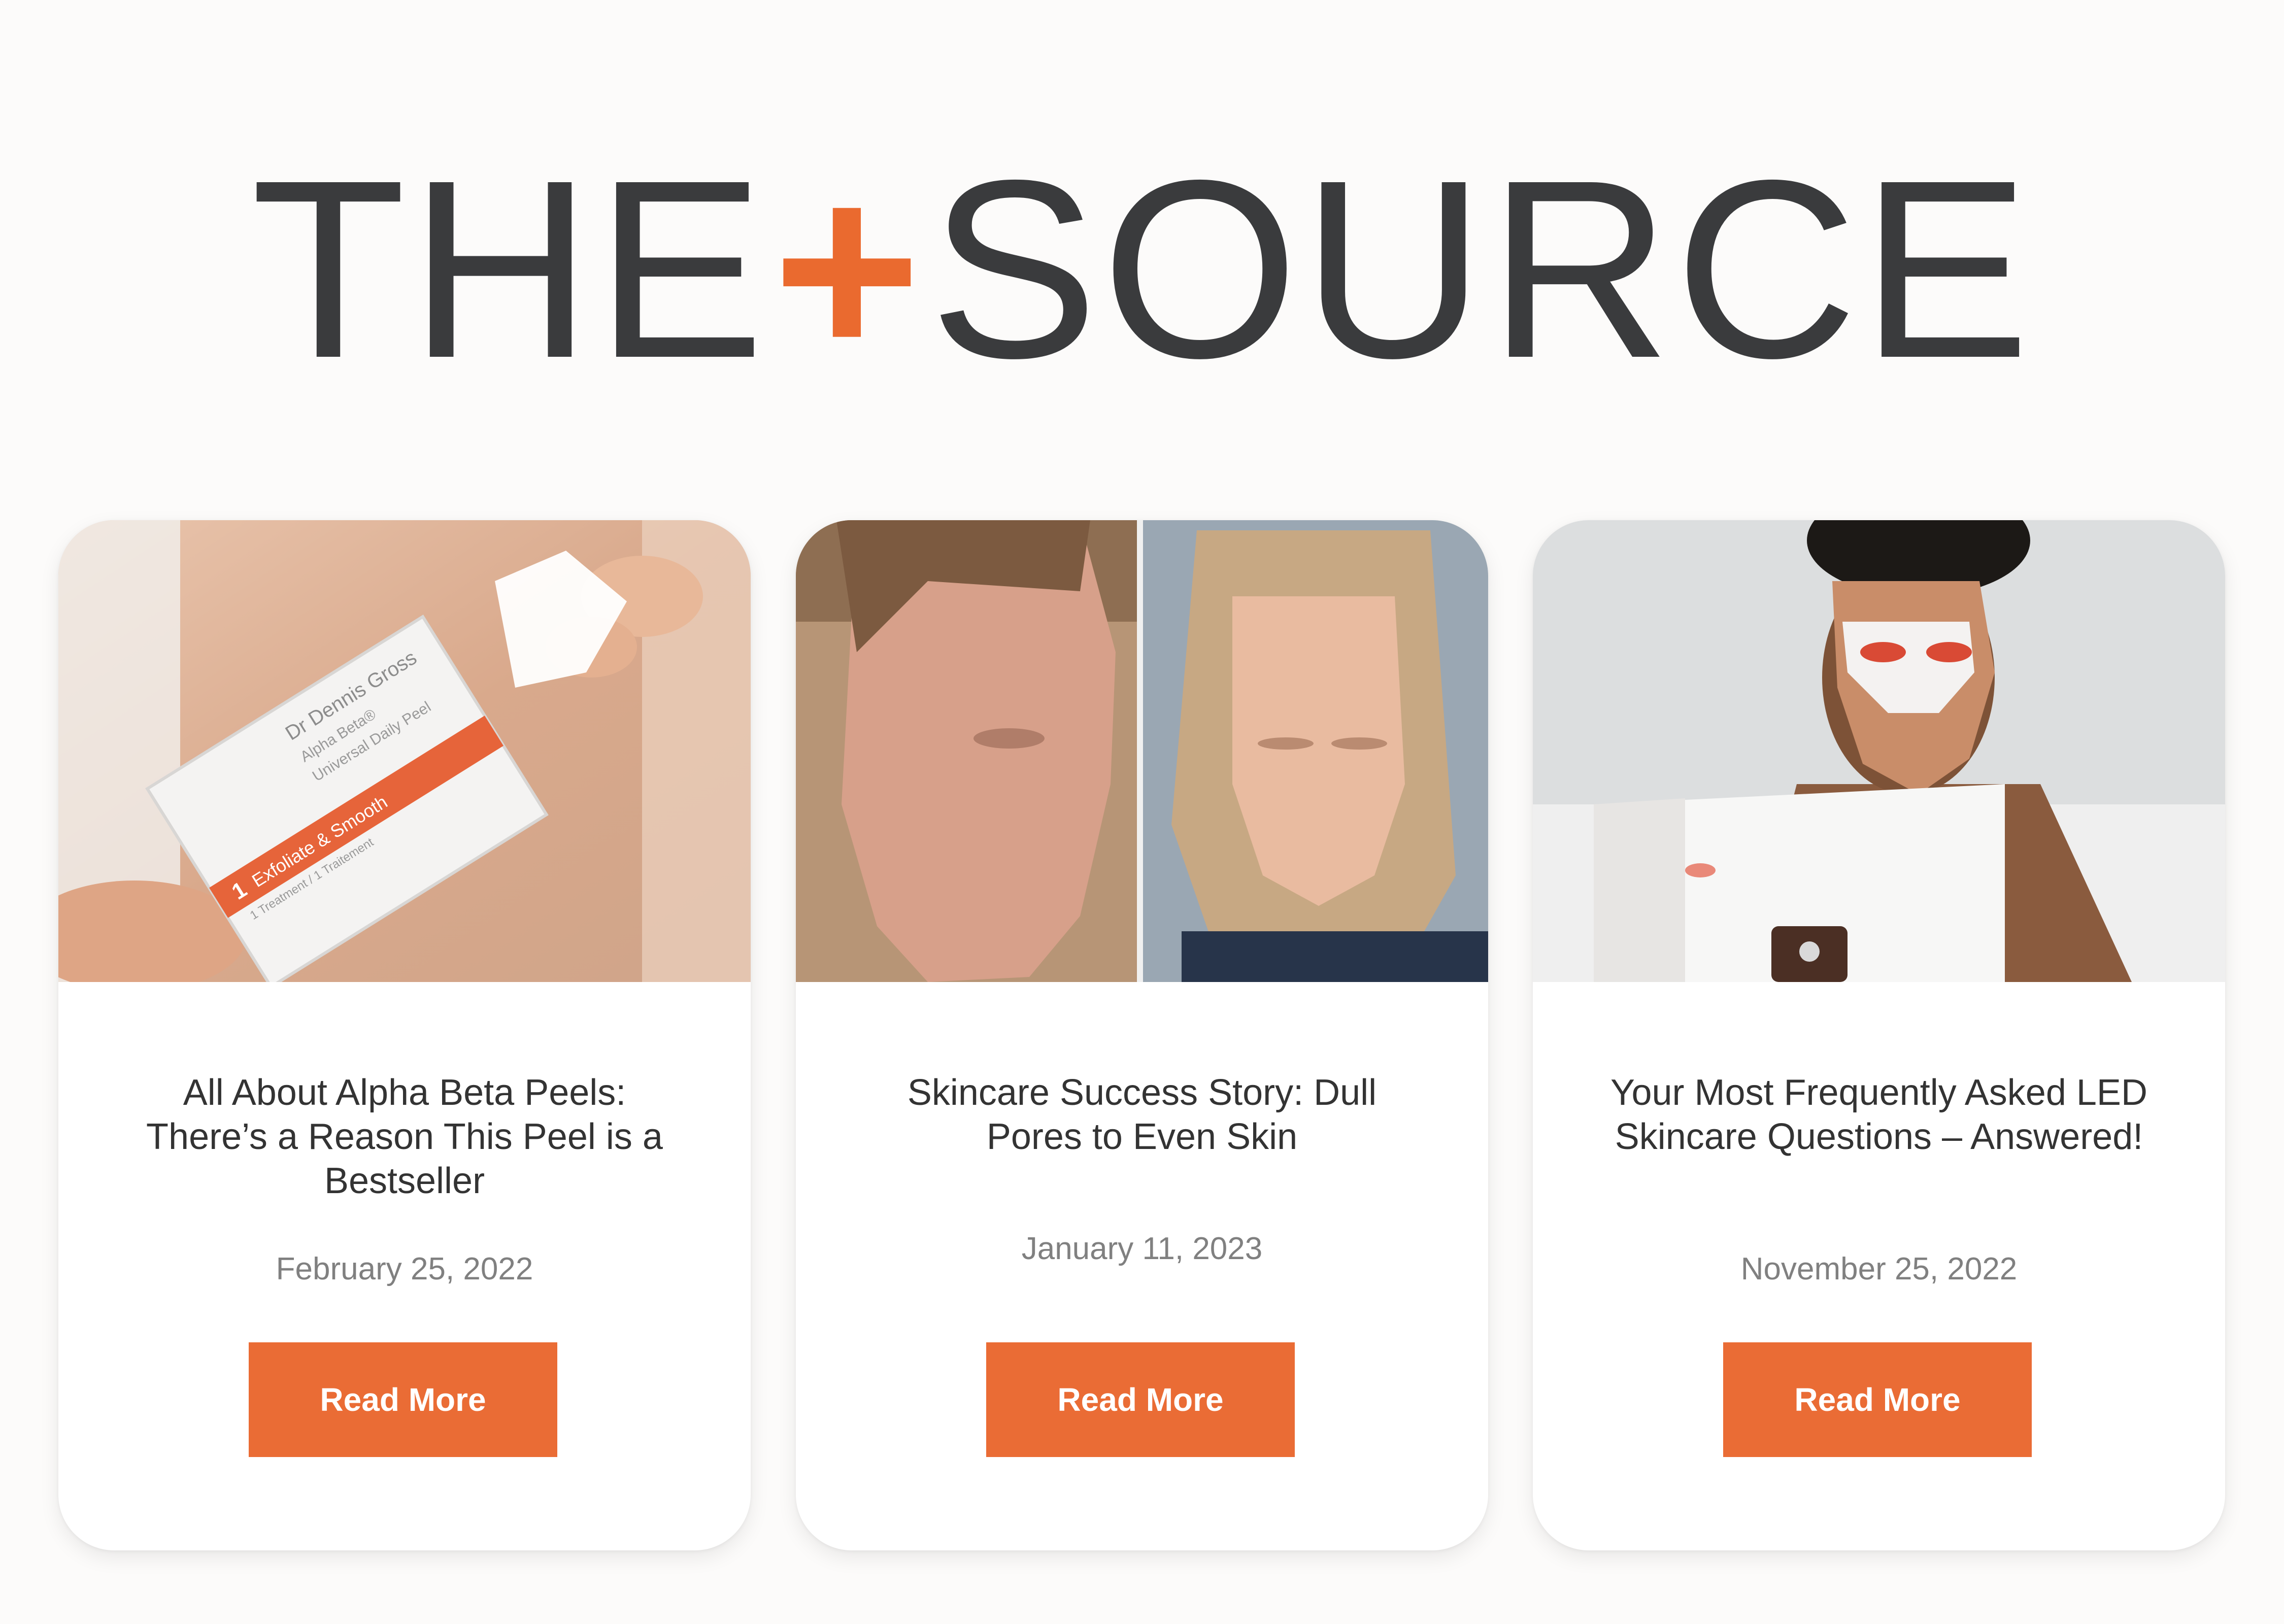  What do you see at coordinates (509, 269) in the screenshot?
I see `logo-text-the: THE` at bounding box center [509, 269].